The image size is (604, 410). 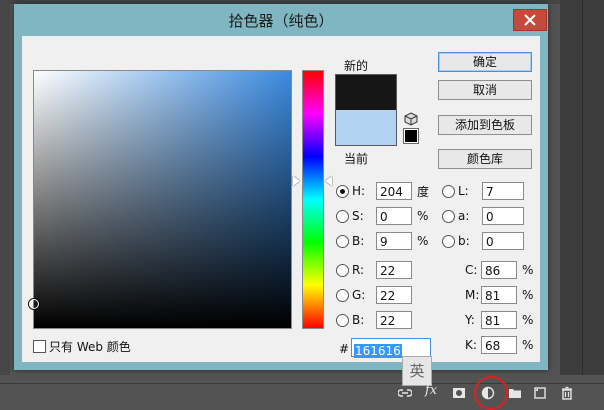 I want to click on cmyk-row-c: C: 86 %, so click(x=499, y=270).